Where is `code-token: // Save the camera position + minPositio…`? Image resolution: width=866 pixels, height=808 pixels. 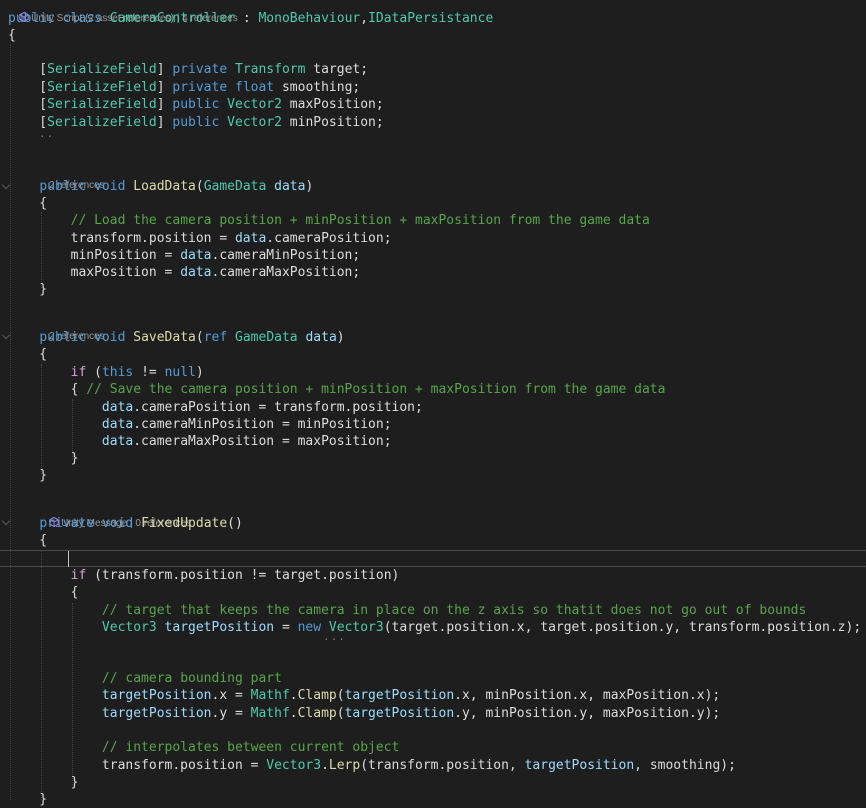 code-token: // Save the camera position + minPositio… is located at coordinates (376, 389).